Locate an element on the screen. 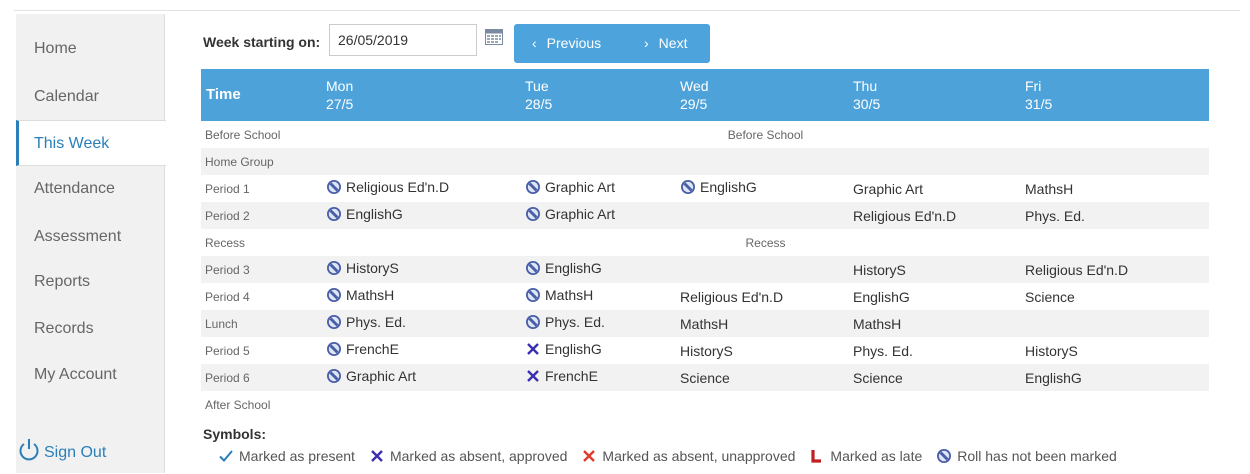 The width and height of the screenshot is (1250, 474). day-name: Fri is located at coordinates (1033, 86).